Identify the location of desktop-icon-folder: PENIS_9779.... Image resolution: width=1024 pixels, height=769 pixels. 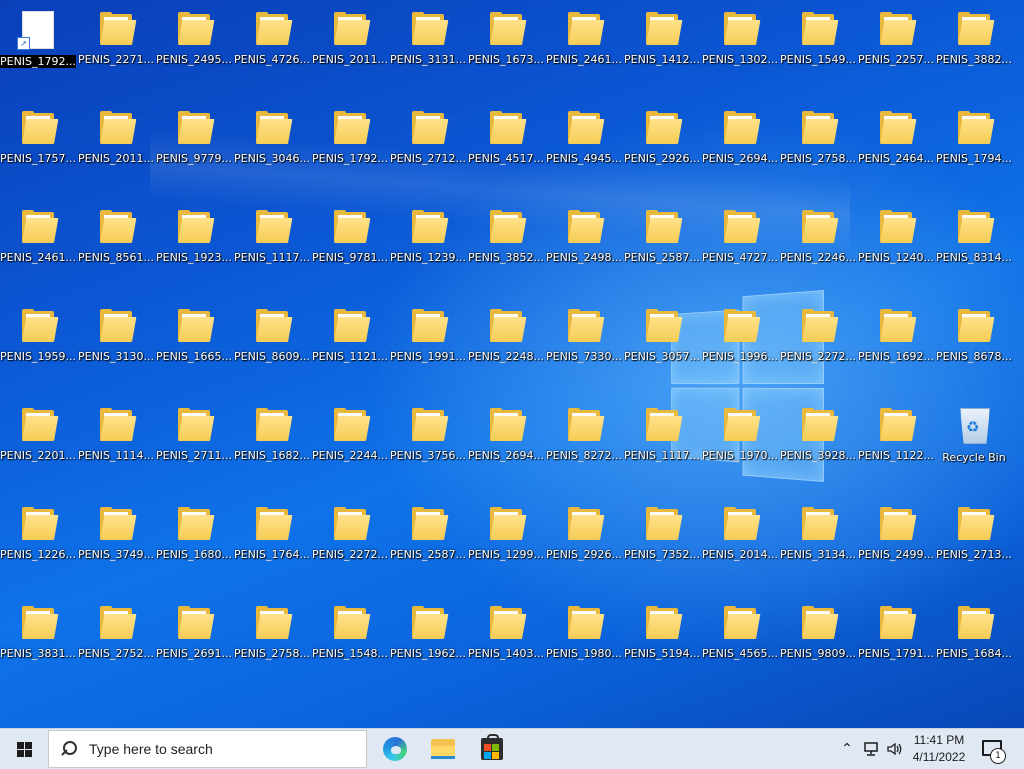
(194, 141).